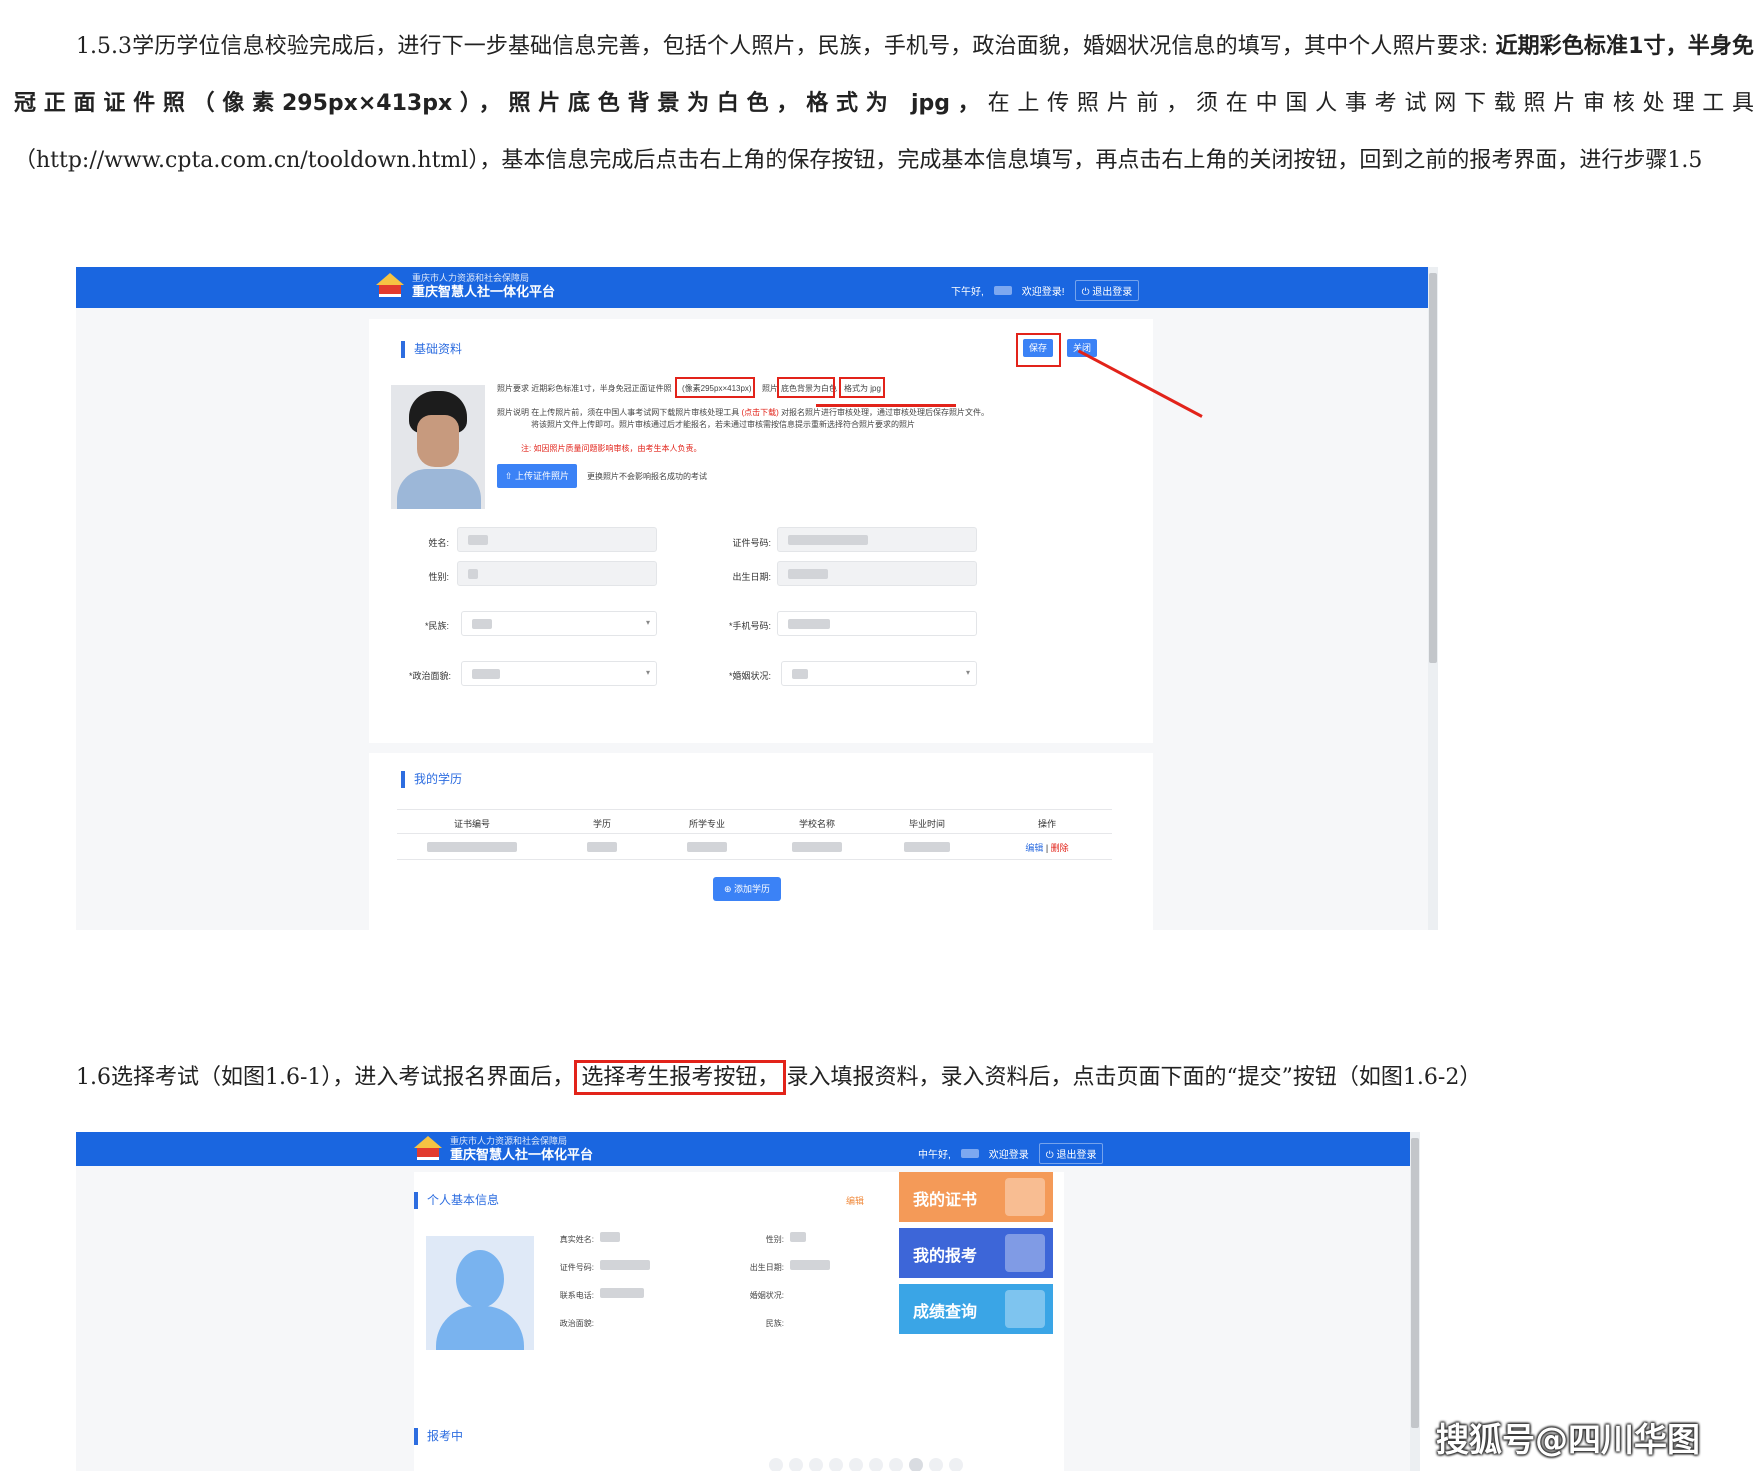 The width and height of the screenshot is (1763, 1471). Describe the element at coordinates (855, 1200) in the screenshot. I see `edit-personal-link: 编辑` at that location.